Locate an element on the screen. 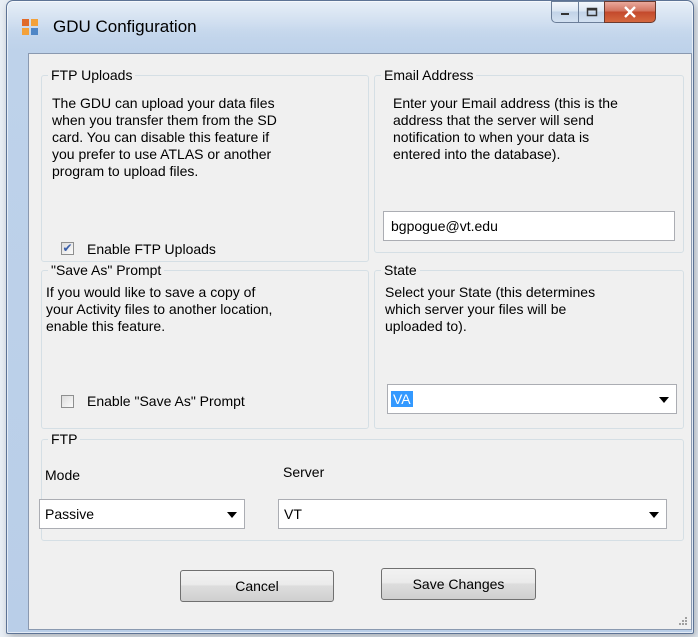 This screenshot has height=637, width=698. mode-label: Mode is located at coordinates (63, 475).